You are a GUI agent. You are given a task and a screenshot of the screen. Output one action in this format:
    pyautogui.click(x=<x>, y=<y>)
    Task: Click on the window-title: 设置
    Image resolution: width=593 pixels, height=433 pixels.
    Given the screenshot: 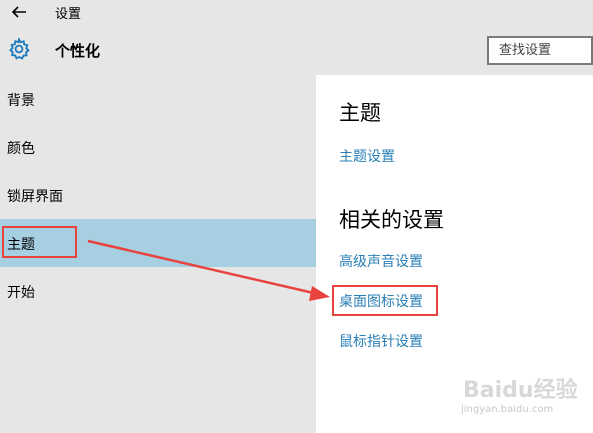 What is the action you would take?
    pyautogui.click(x=68, y=14)
    